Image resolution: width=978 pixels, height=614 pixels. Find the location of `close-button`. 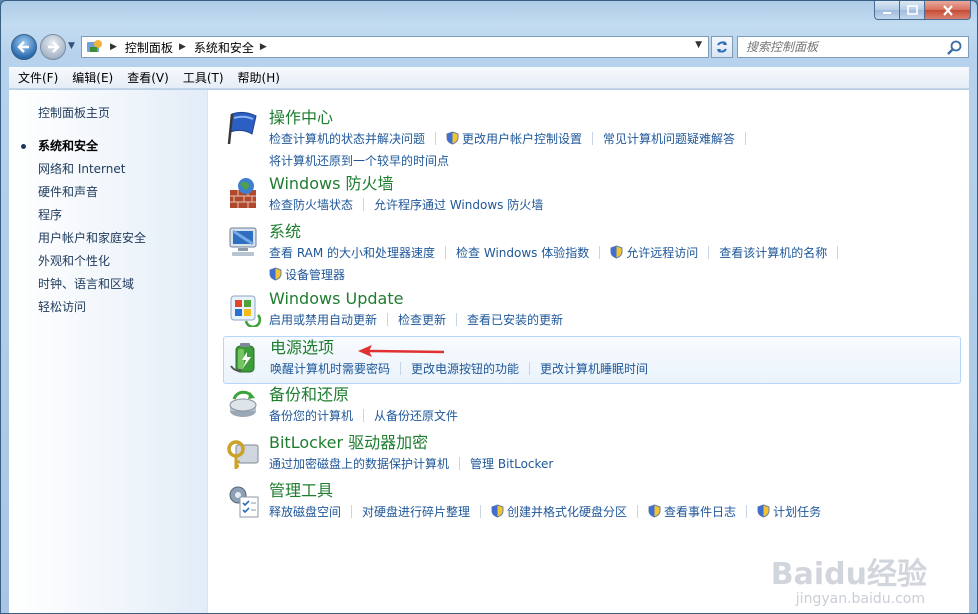

close-button is located at coordinates (948, 10).